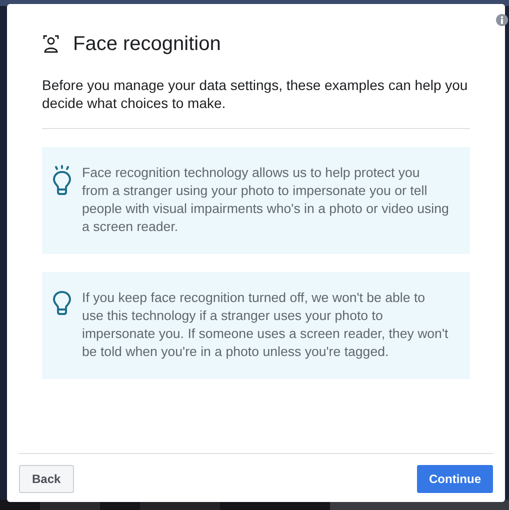  I want to click on tip-text: Face recognition technology allows us to help protect you from a stranger using your photo to impersonate you or tell people with visual impairments who's in a photo or video using a screen reader., so click(266, 200).